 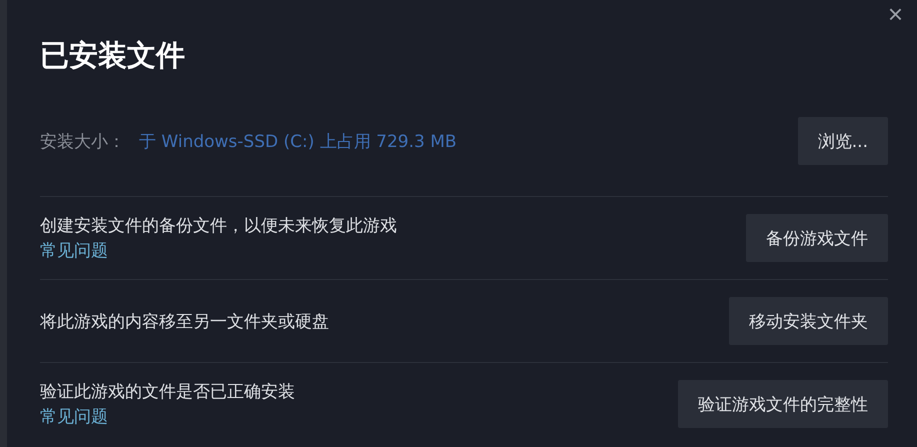 What do you see at coordinates (808, 321) in the screenshot?
I see `action-button: 移动安装文件夹` at bounding box center [808, 321].